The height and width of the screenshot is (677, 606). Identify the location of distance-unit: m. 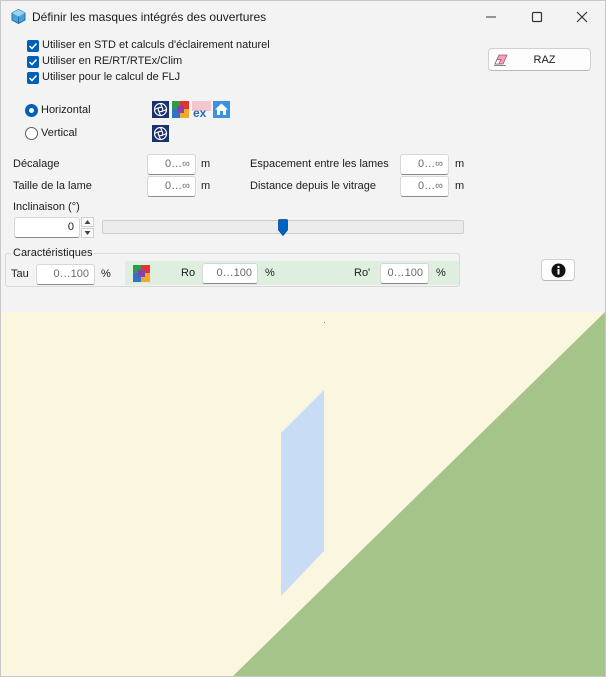
(460, 186).